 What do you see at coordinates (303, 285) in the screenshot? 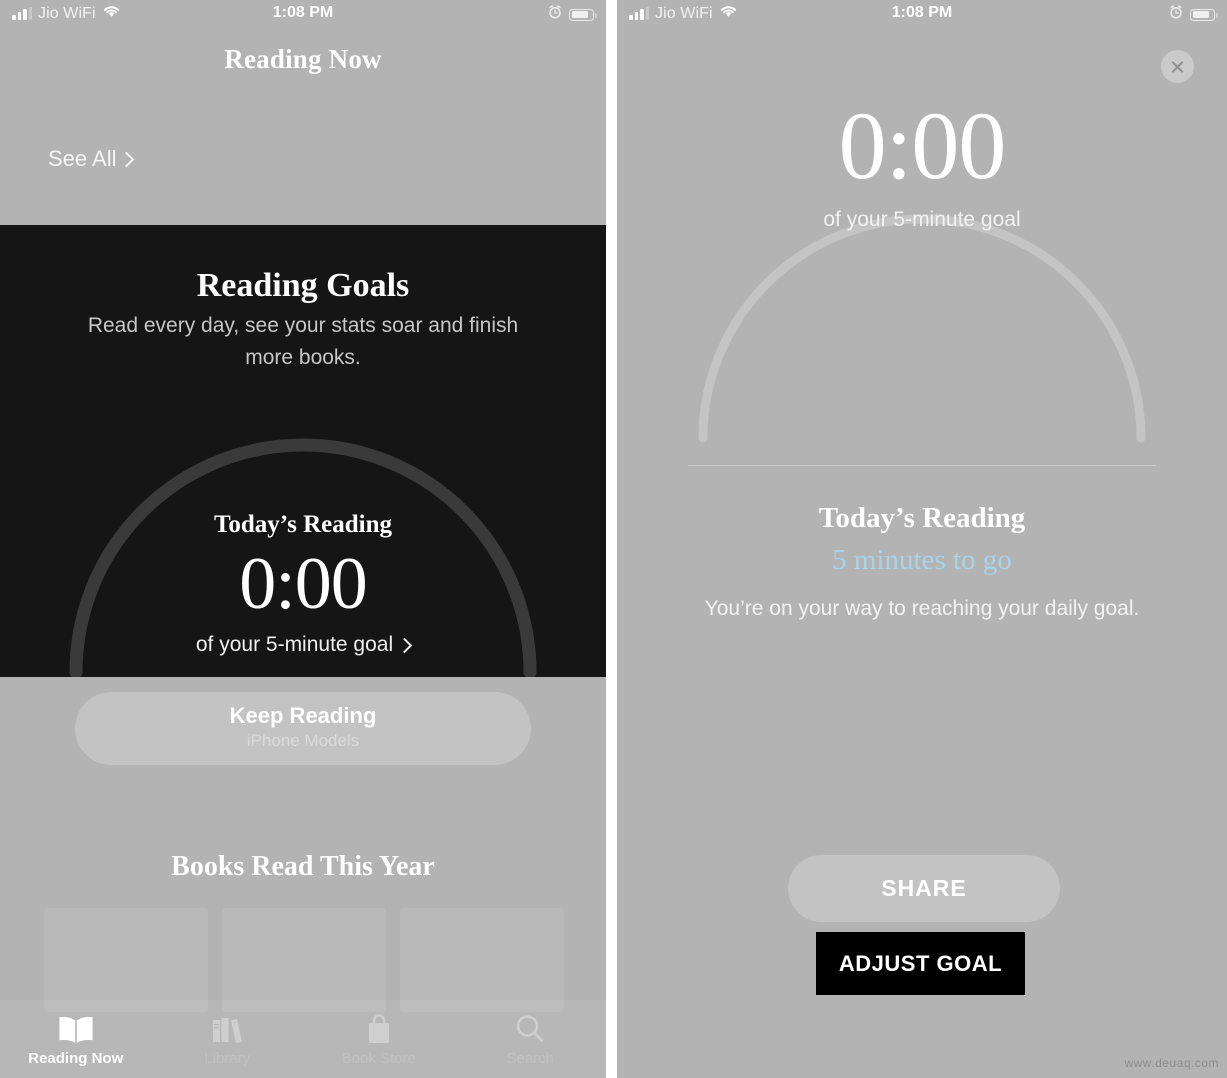
I see `reading-goals-title: Reading Goals` at bounding box center [303, 285].